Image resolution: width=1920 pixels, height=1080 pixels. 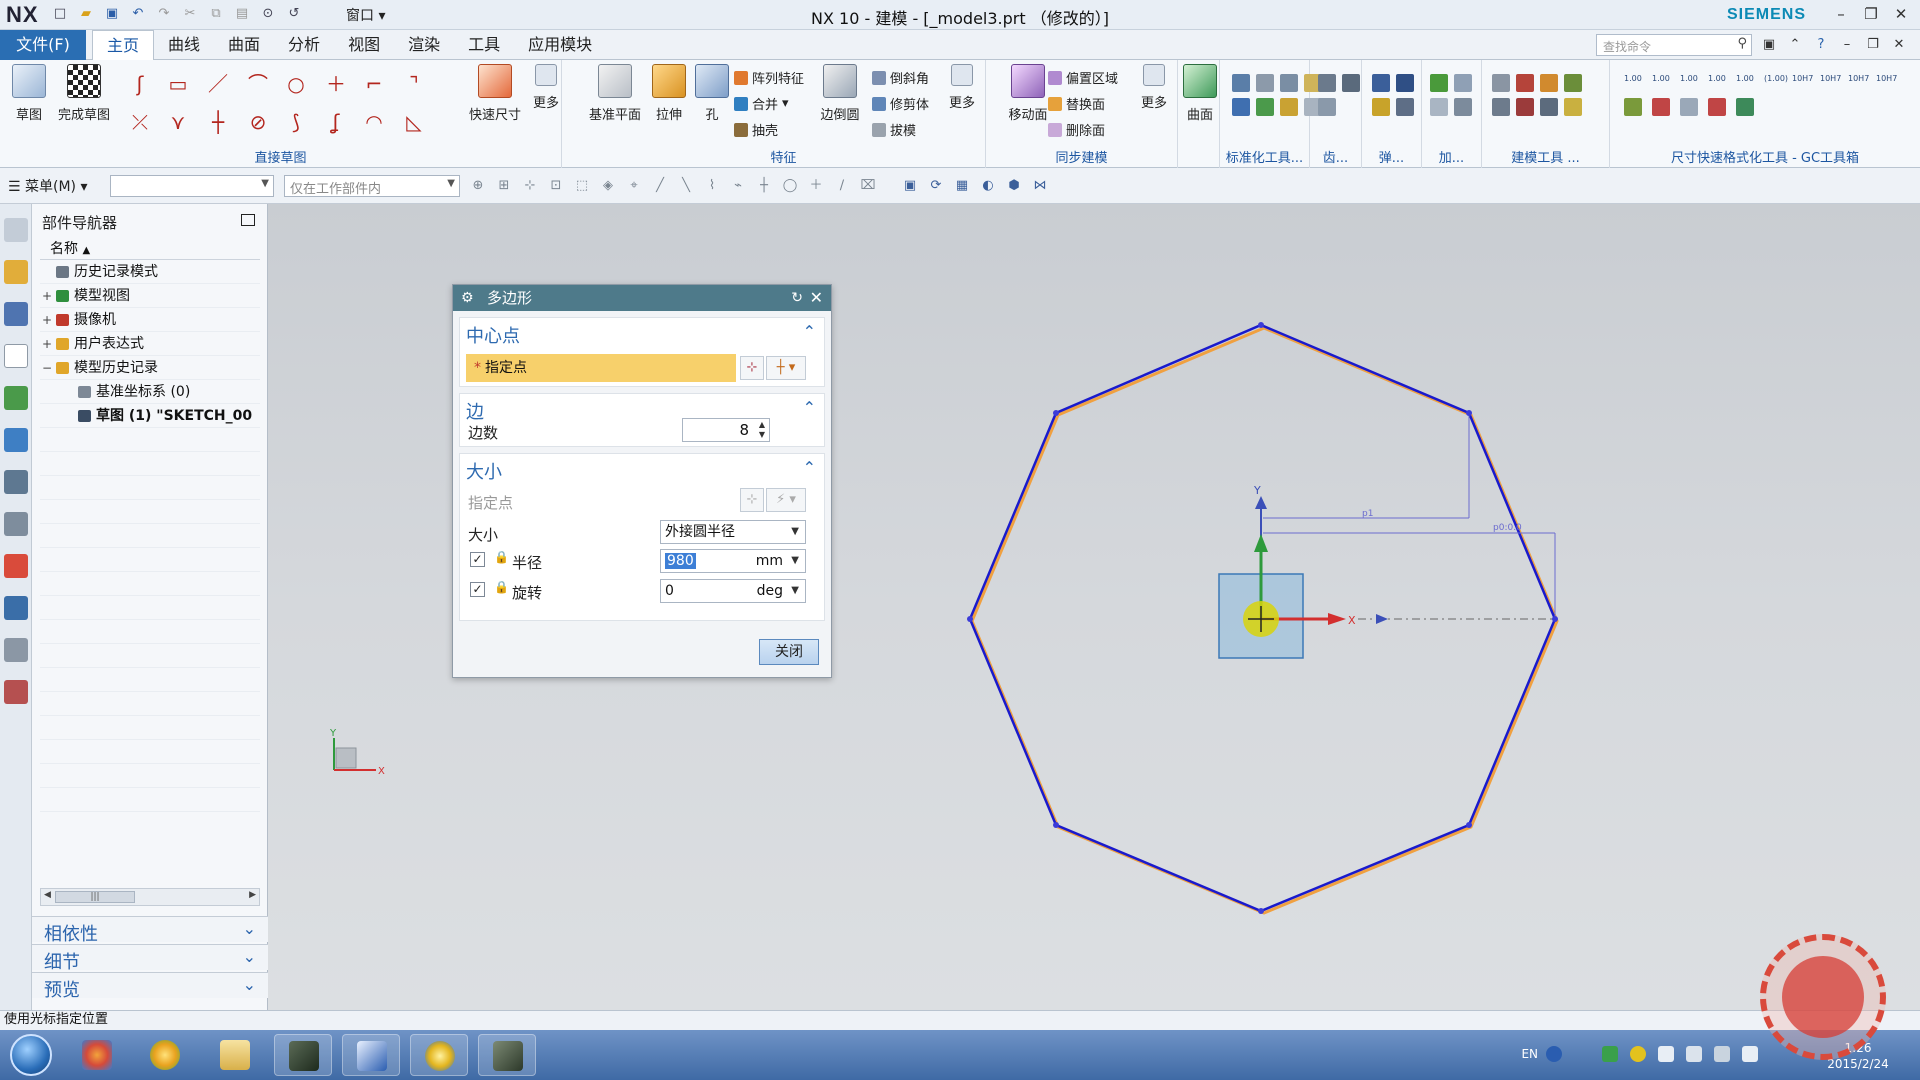 What do you see at coordinates (304, 45) in the screenshot?
I see `tab-analysis: 分析` at bounding box center [304, 45].